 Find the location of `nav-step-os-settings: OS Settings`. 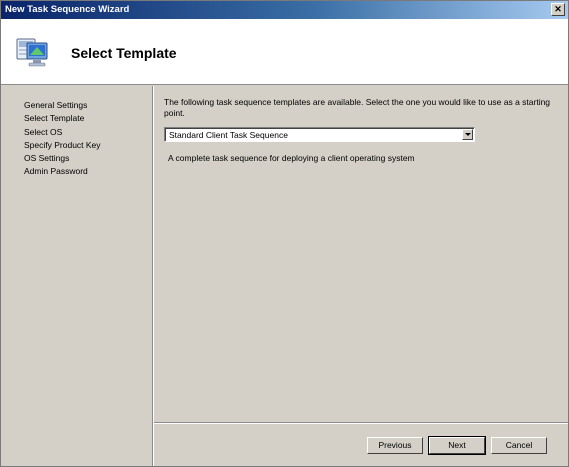

nav-step-os-settings: OS Settings is located at coordinates (62, 158).